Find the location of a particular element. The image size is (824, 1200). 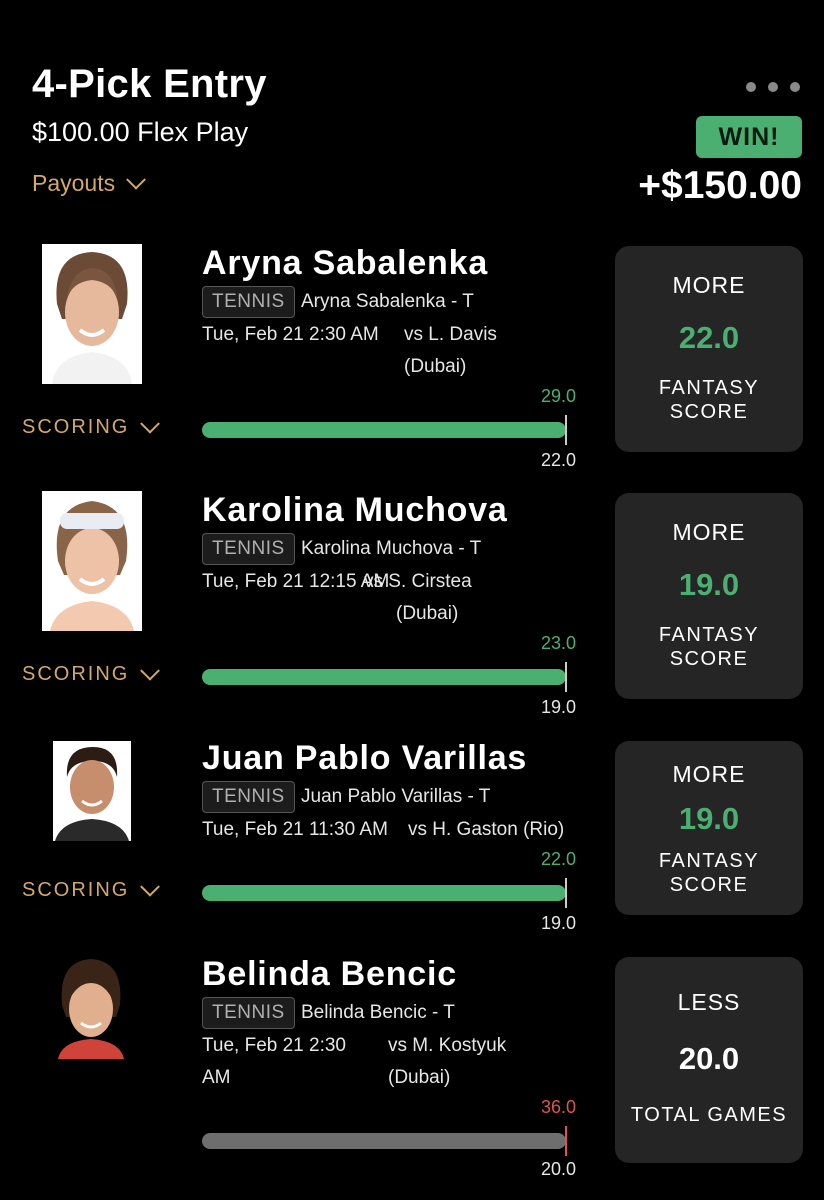

line-value: 22.0 is located at coordinates (558, 460).